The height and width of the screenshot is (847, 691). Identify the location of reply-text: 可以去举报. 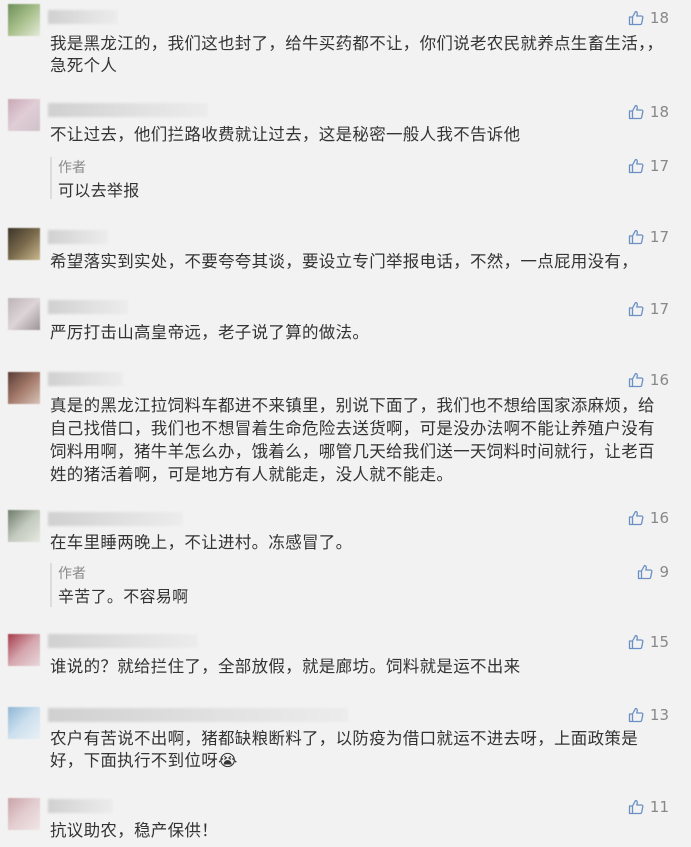
(99, 190).